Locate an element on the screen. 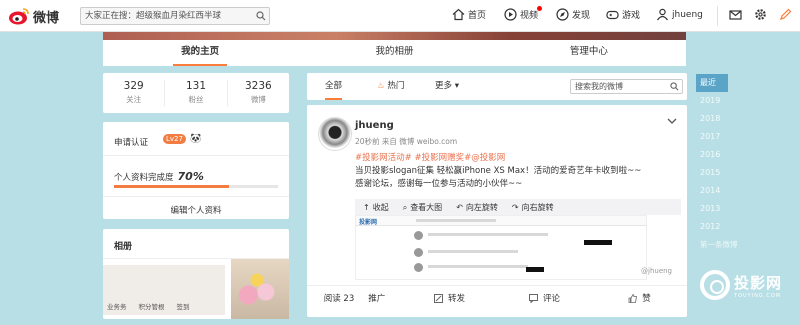 The width and height of the screenshot is (800, 325). repost-icon is located at coordinates (438, 298).